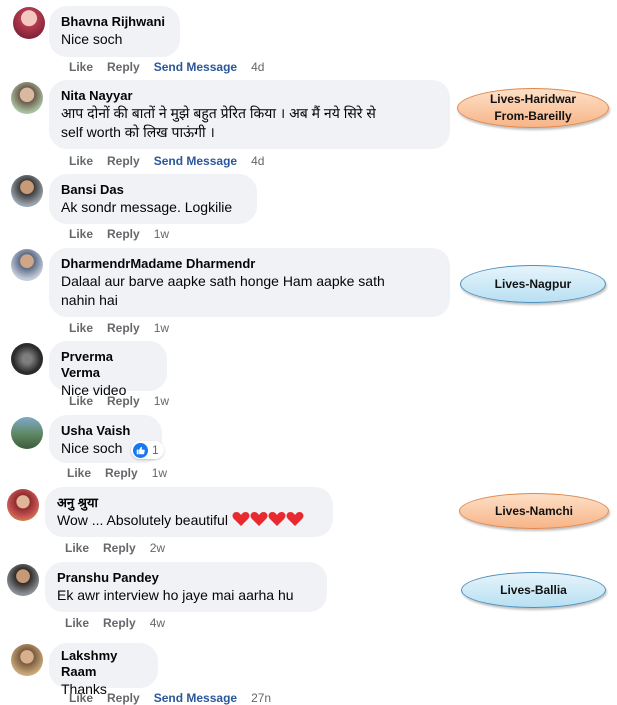  Describe the element at coordinates (157, 548) in the screenshot. I see `comment-time: 2w` at that location.